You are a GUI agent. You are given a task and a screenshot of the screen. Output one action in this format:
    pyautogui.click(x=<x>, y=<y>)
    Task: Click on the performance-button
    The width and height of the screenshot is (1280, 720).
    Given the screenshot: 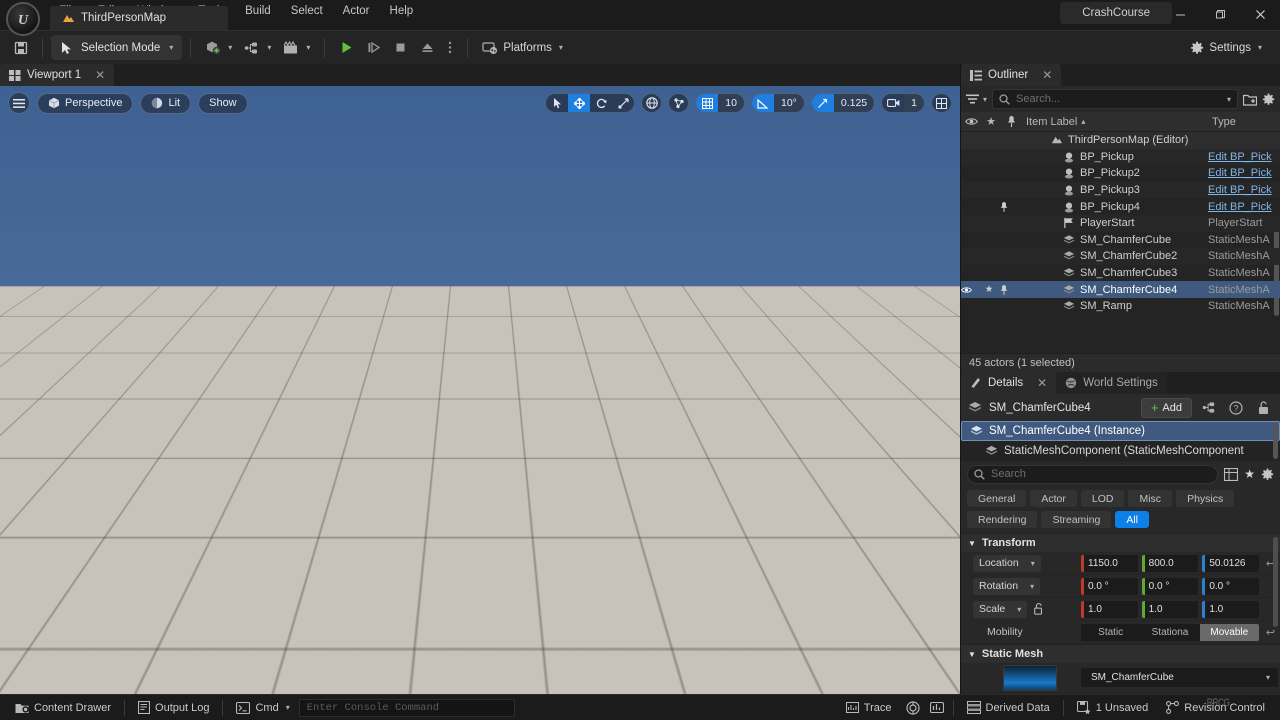 What is the action you would take?
    pyautogui.click(x=913, y=708)
    